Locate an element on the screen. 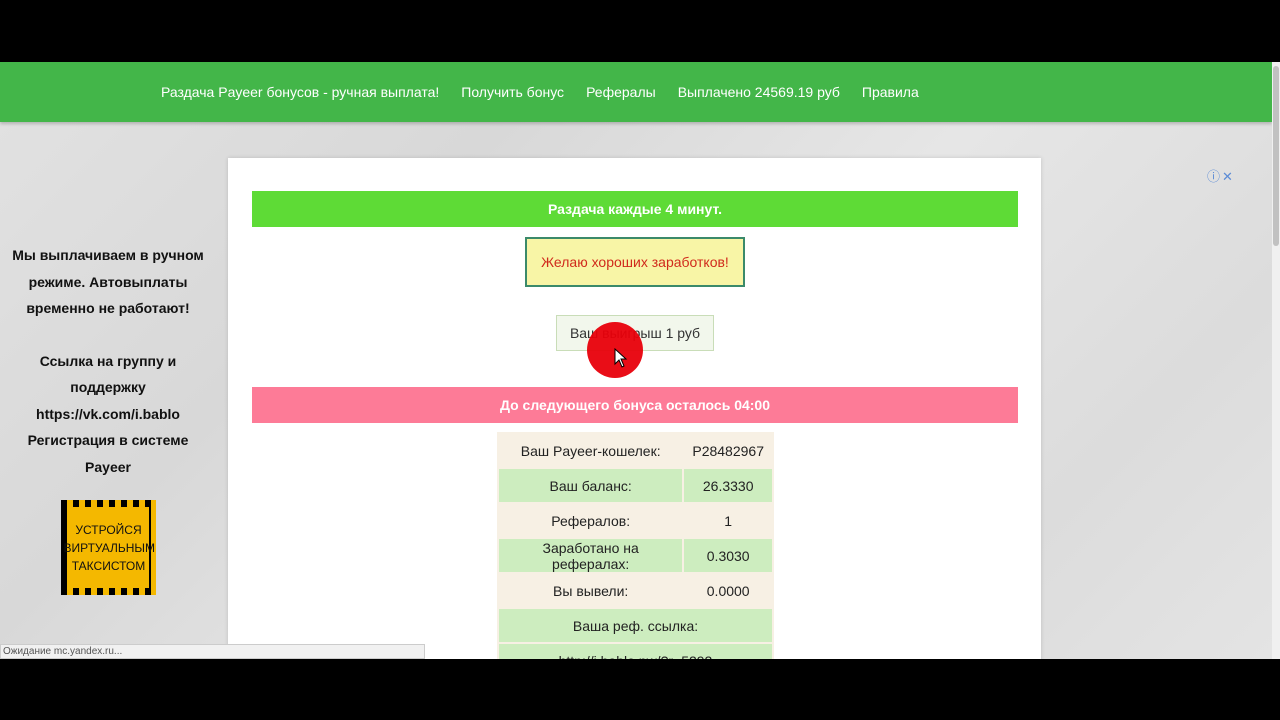  row-label: Ваш Payeer-кошелек: is located at coordinates (591, 450).